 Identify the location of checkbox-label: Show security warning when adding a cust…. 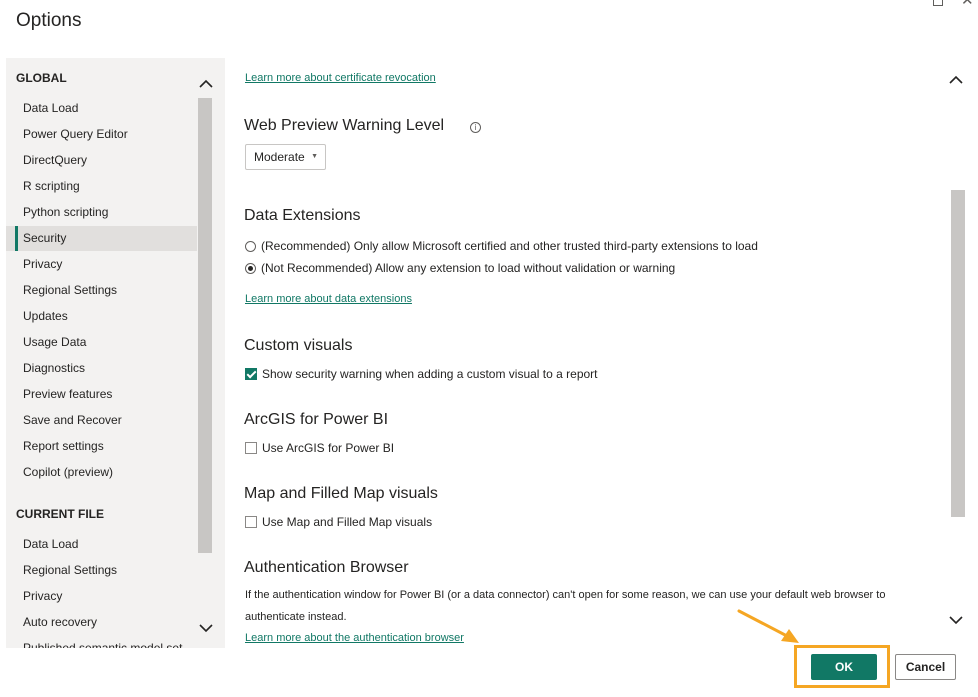
(430, 374).